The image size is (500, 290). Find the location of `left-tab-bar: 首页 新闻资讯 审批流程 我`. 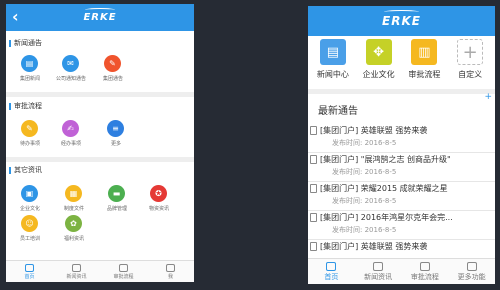

left-tab-bar: 首页 新闻资讯 审批流程 我 is located at coordinates (100, 271).